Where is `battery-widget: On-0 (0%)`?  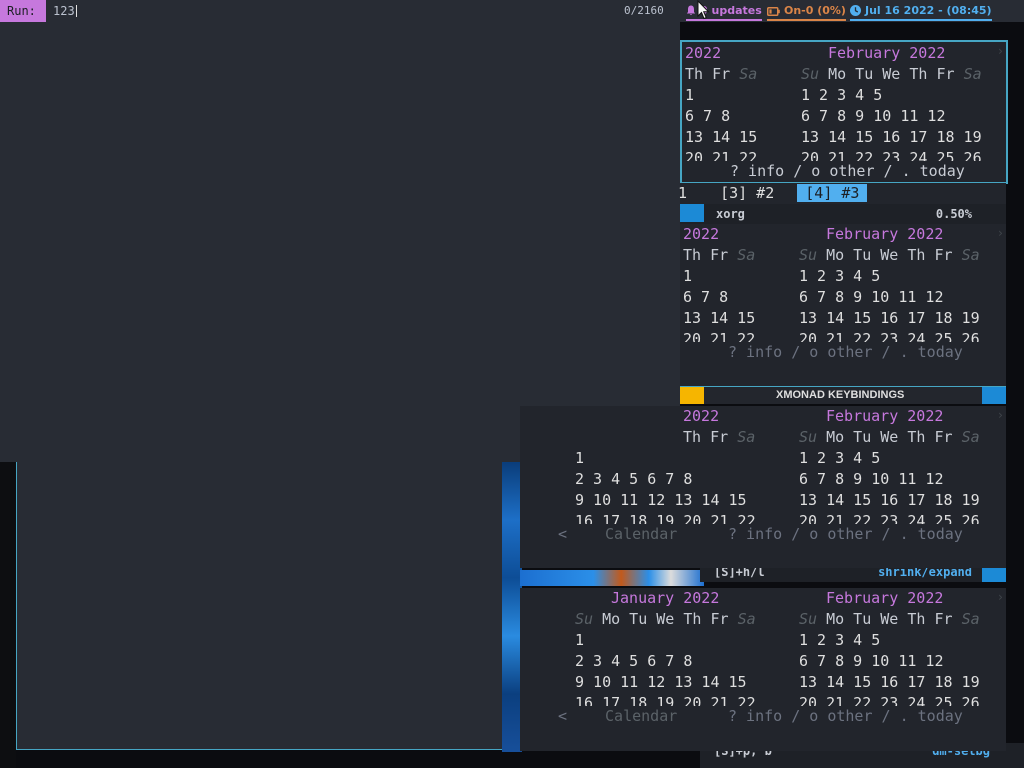
battery-widget: On-0 (0%) is located at coordinates (806, 11).